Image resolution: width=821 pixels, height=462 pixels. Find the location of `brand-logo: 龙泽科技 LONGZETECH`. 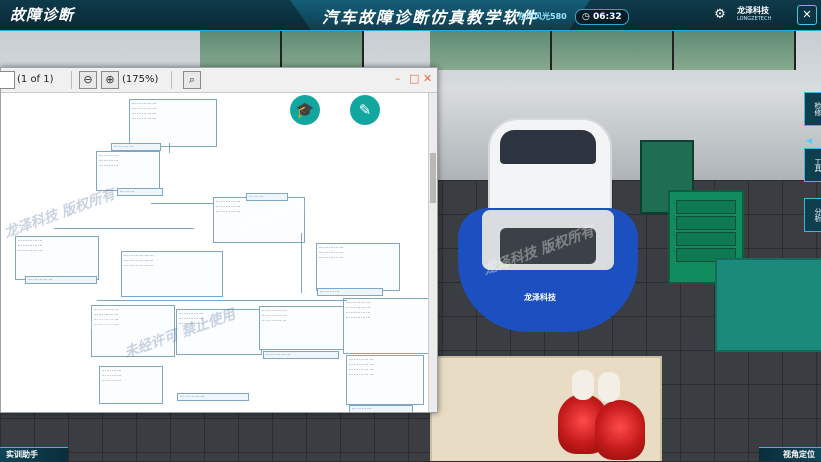

brand-logo: 龙泽科技 LONGZETECH is located at coordinates (754, 15).